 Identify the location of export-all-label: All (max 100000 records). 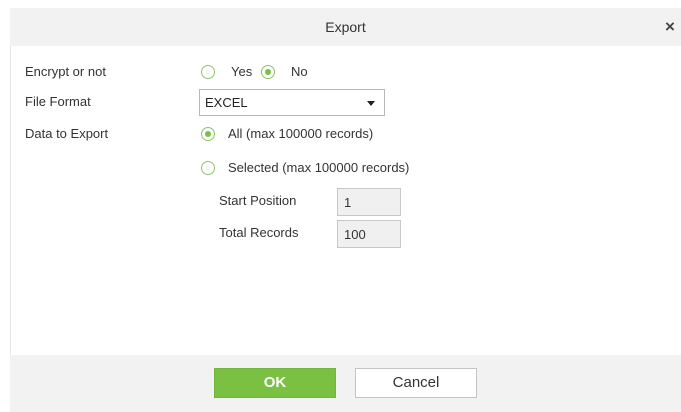
(300, 133).